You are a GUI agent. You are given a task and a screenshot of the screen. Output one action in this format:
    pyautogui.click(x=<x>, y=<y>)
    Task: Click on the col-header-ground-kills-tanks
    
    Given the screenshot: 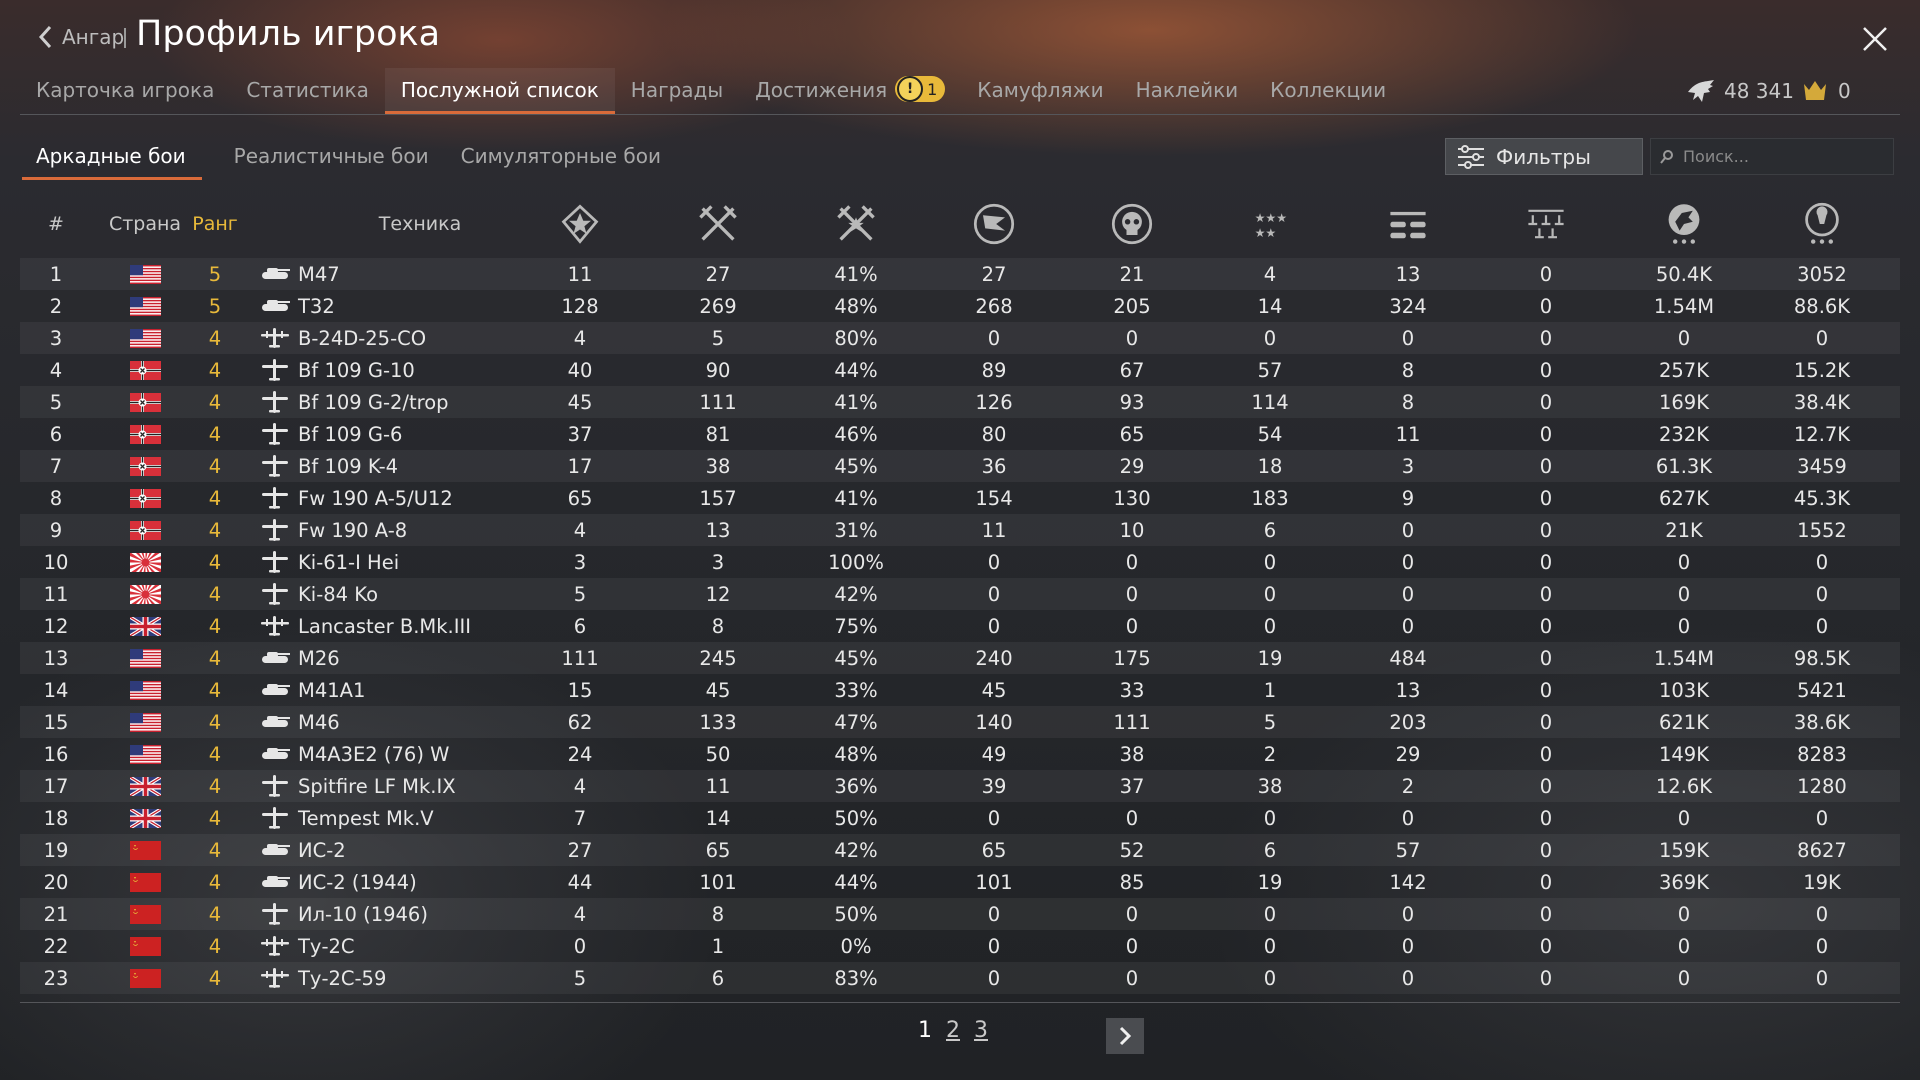 What is the action you would take?
    pyautogui.click(x=1408, y=224)
    